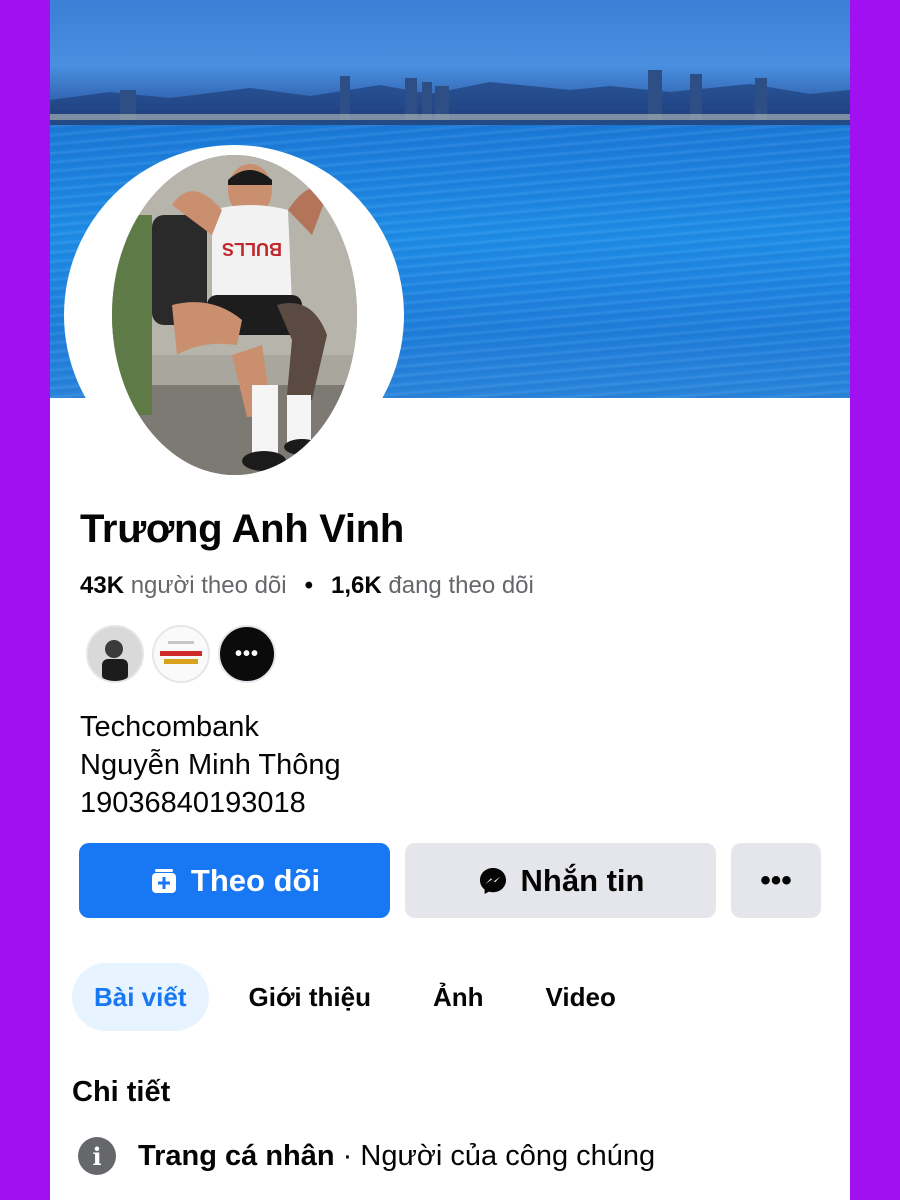 The width and height of the screenshot is (900, 1200). What do you see at coordinates (461, 585) in the screenshot?
I see `following-label: đang theo dõi` at bounding box center [461, 585].